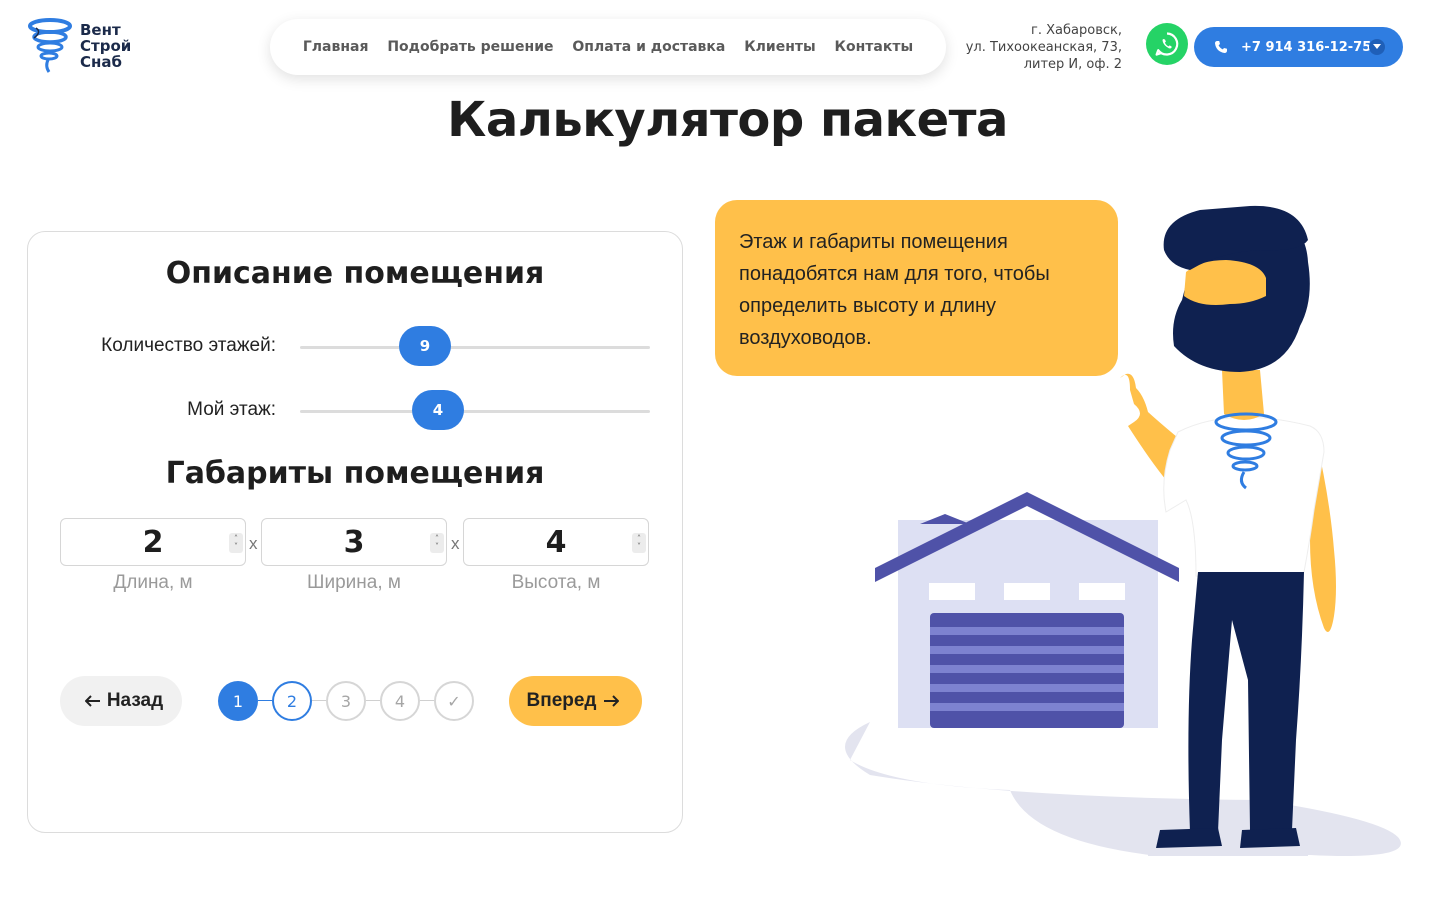 This screenshot has height=897, width=1455. What do you see at coordinates (454, 701) in the screenshot?
I see `step-done-check-icon: ✓` at bounding box center [454, 701].